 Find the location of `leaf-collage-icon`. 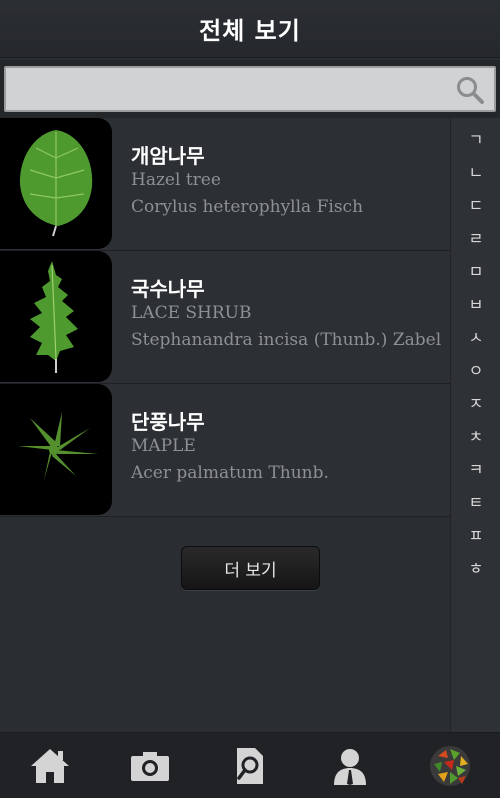

leaf-collage-icon is located at coordinates (450, 766).